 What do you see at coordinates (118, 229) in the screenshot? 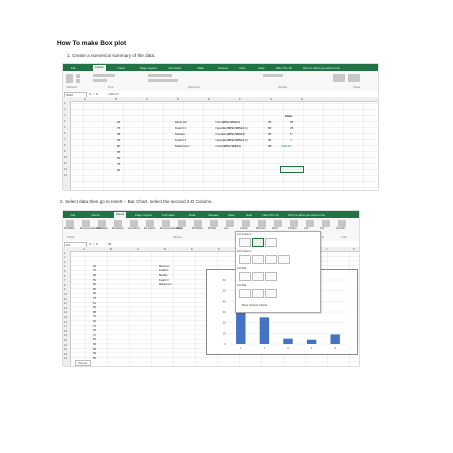
I see `ribbon-illustrations-label: Illustrations` at bounding box center [118, 229].